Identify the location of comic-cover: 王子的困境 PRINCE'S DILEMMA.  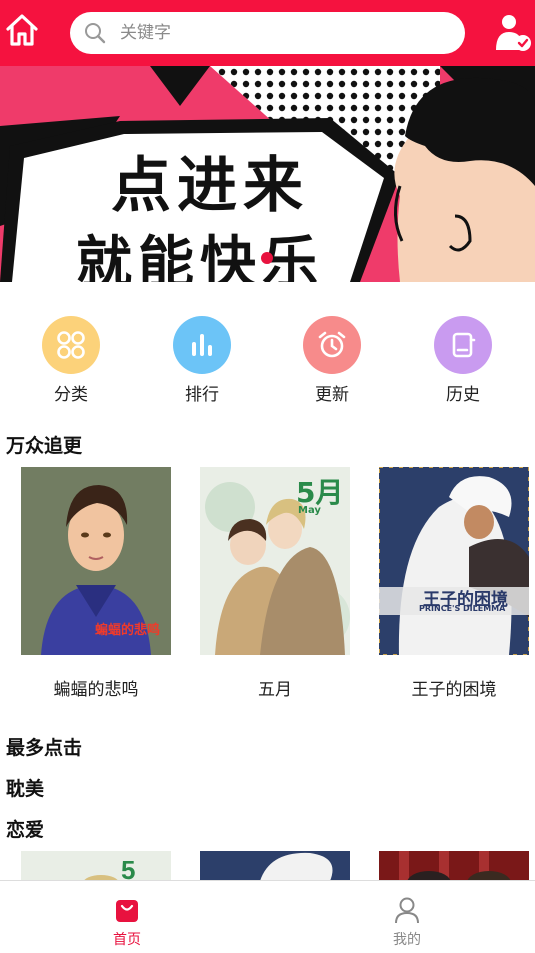
(454, 561).